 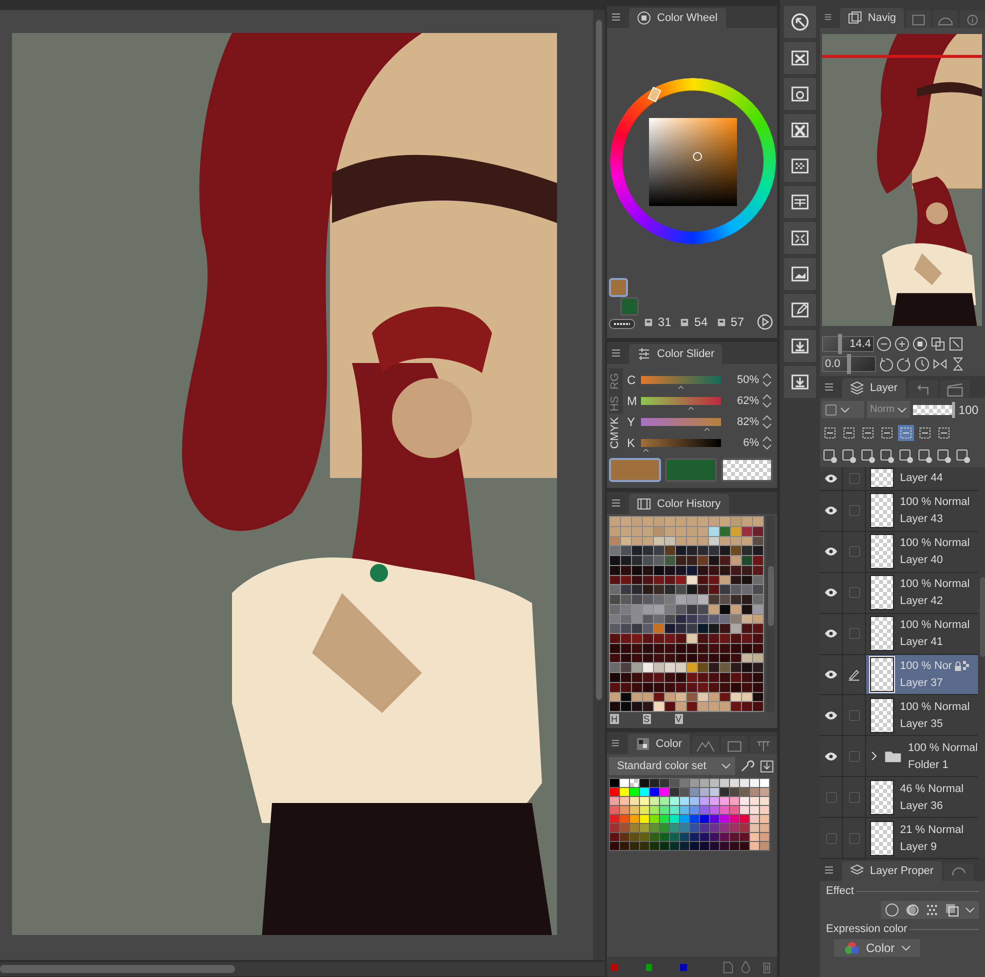 I want to click on channel-label: M, so click(x=632, y=401).